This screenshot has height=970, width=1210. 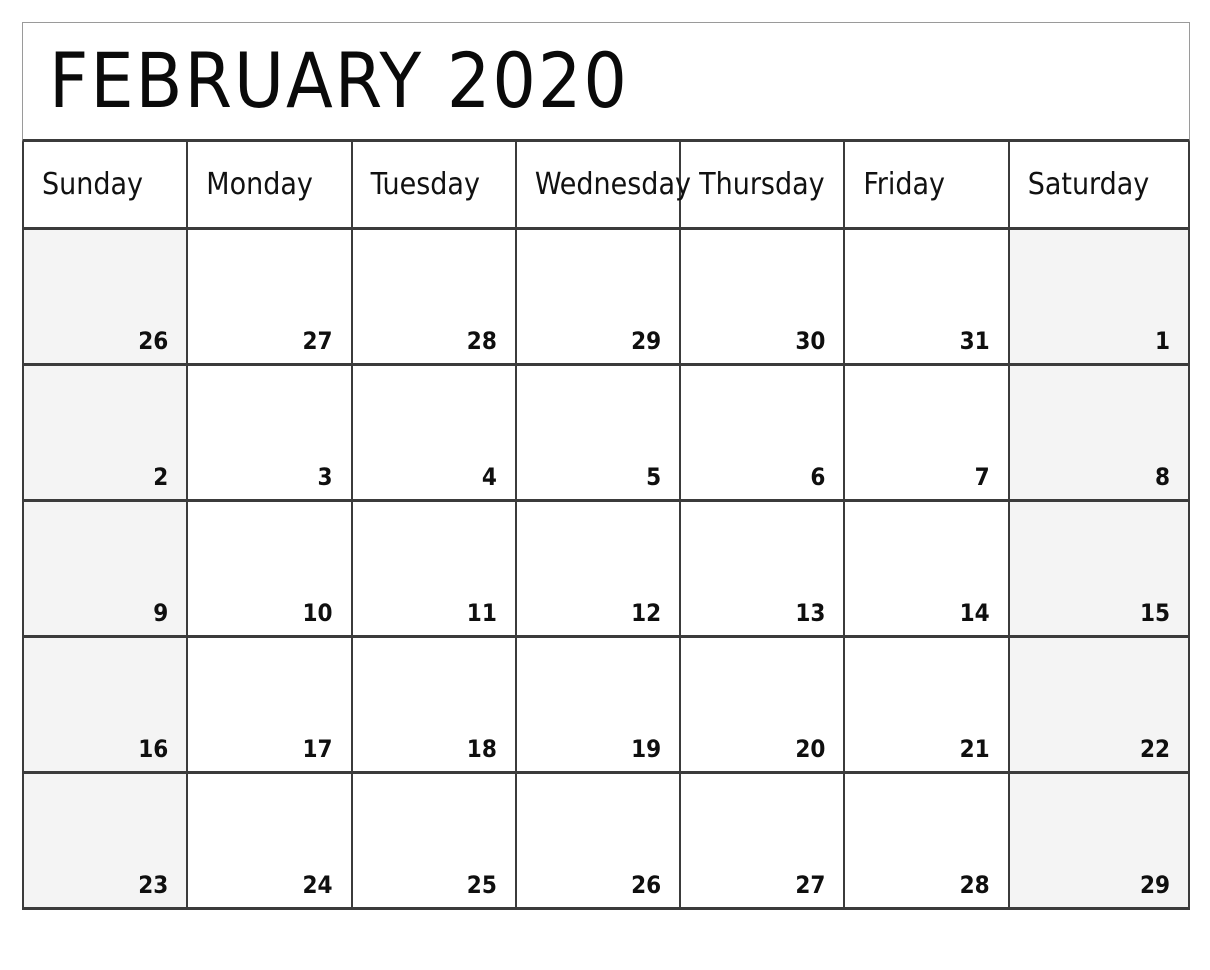 What do you see at coordinates (598, 433) in the screenshot?
I see `day-cell: 5` at bounding box center [598, 433].